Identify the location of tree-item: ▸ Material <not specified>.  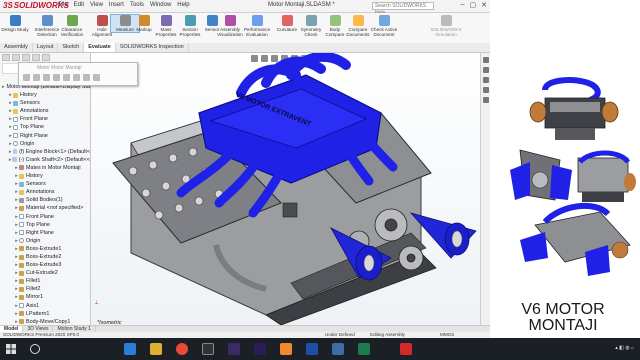
(45, 208).